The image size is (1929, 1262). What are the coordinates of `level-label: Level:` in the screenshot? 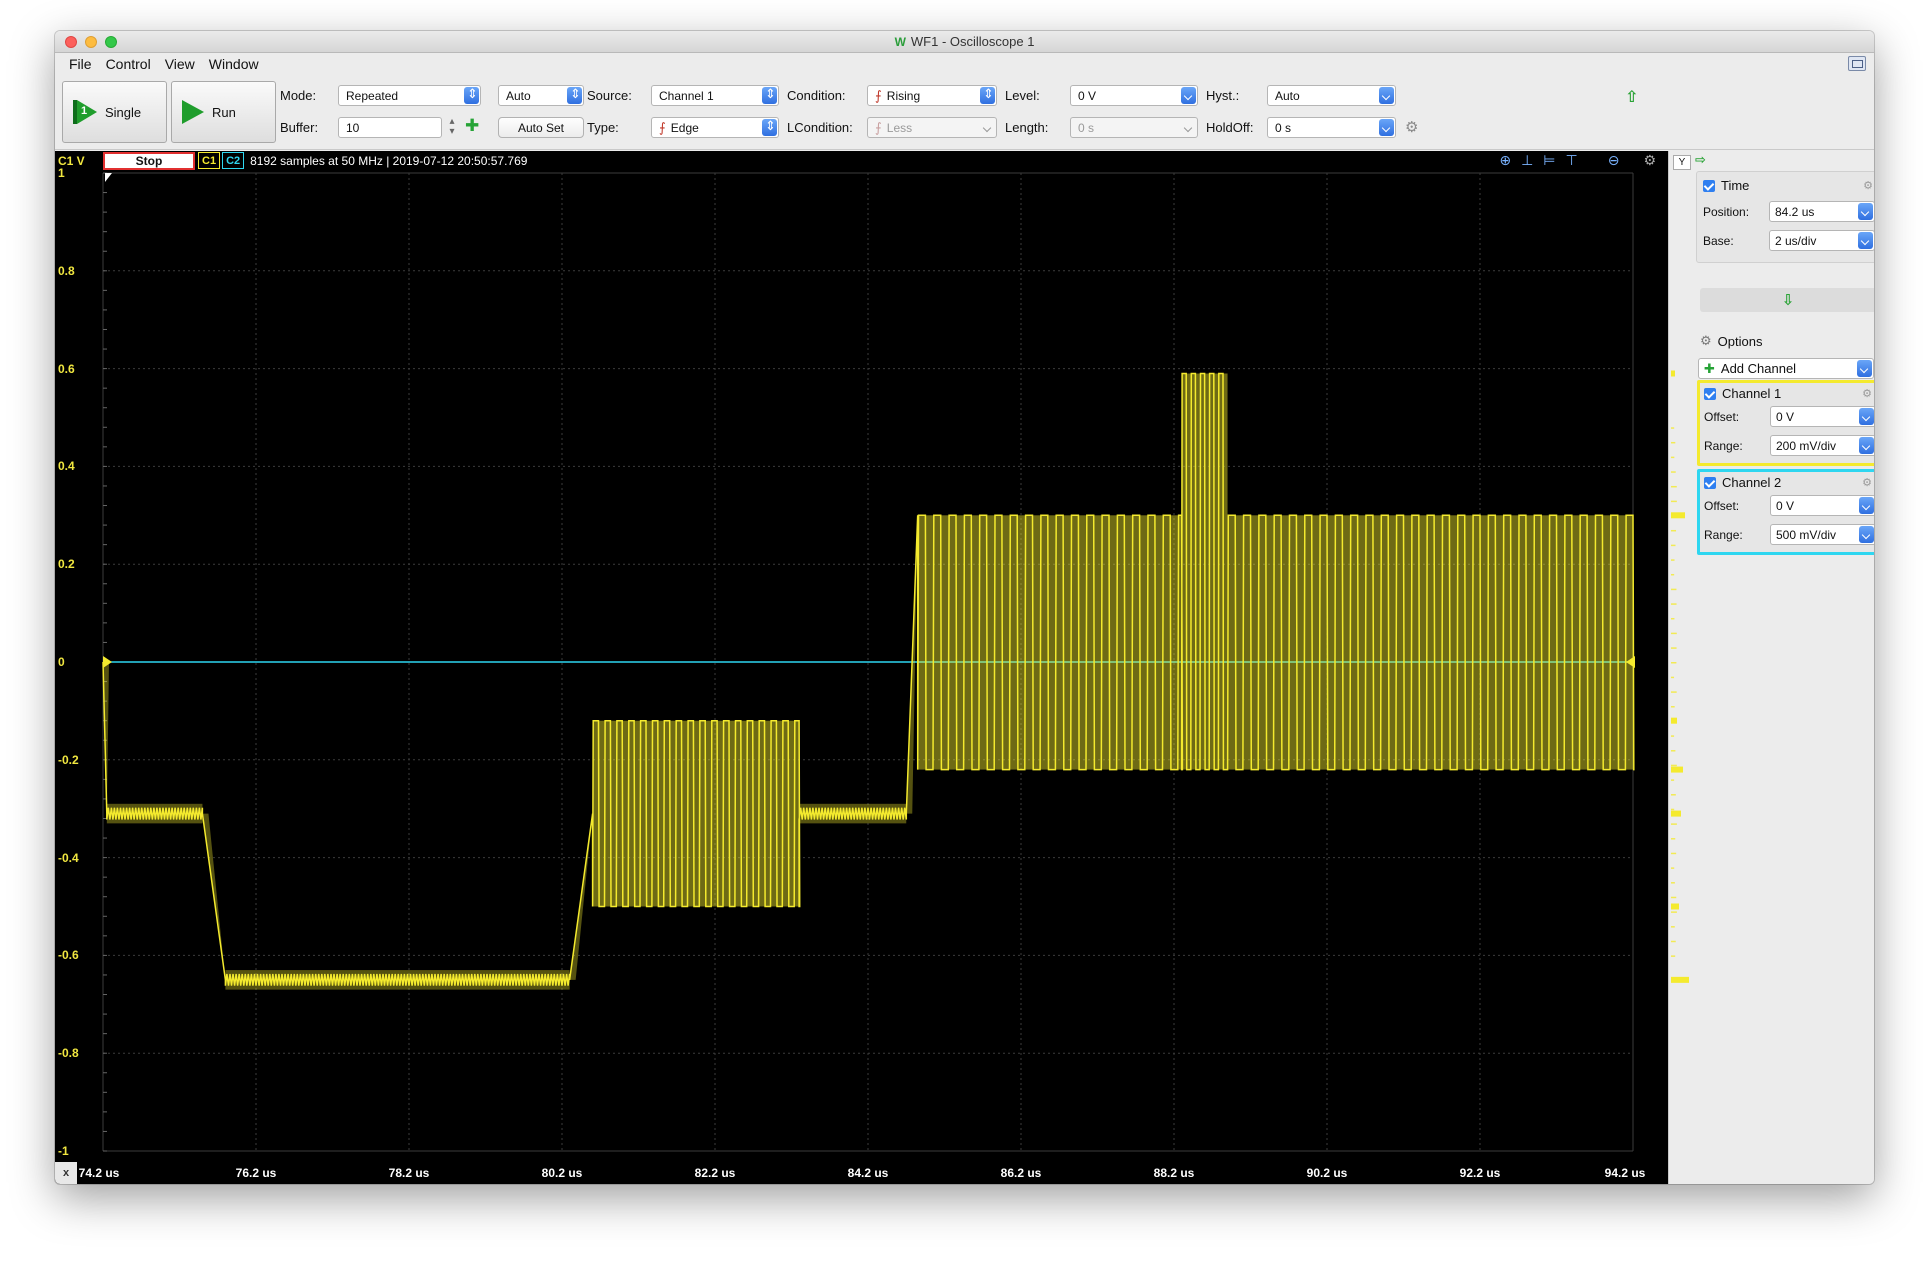 It's located at (1022, 95).